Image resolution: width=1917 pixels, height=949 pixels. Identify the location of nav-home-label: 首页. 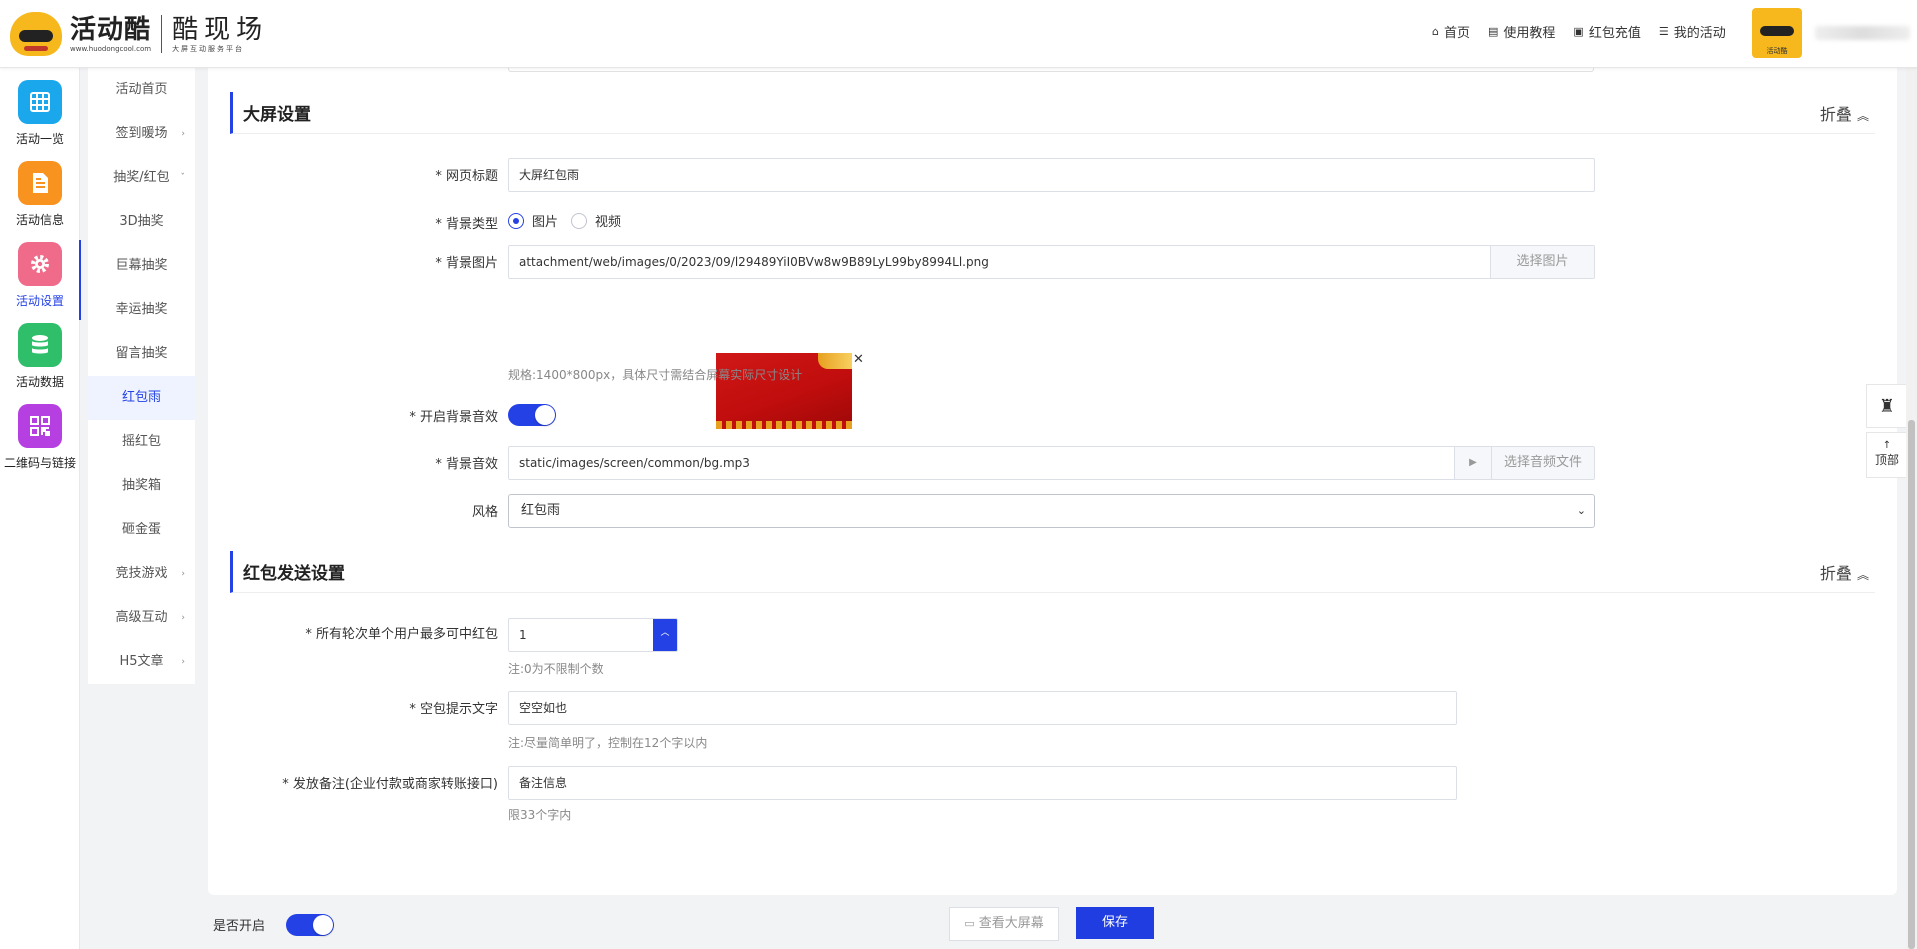
(1456, 33).